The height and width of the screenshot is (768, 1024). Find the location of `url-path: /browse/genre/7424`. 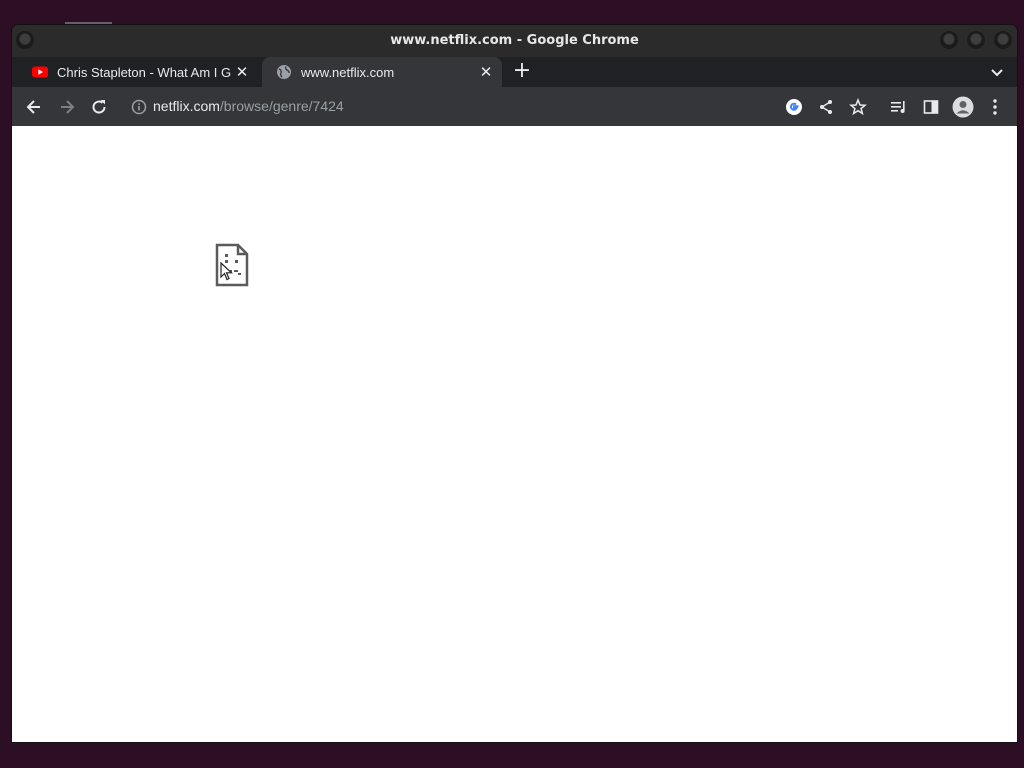

url-path: /browse/genre/7424 is located at coordinates (281, 106).